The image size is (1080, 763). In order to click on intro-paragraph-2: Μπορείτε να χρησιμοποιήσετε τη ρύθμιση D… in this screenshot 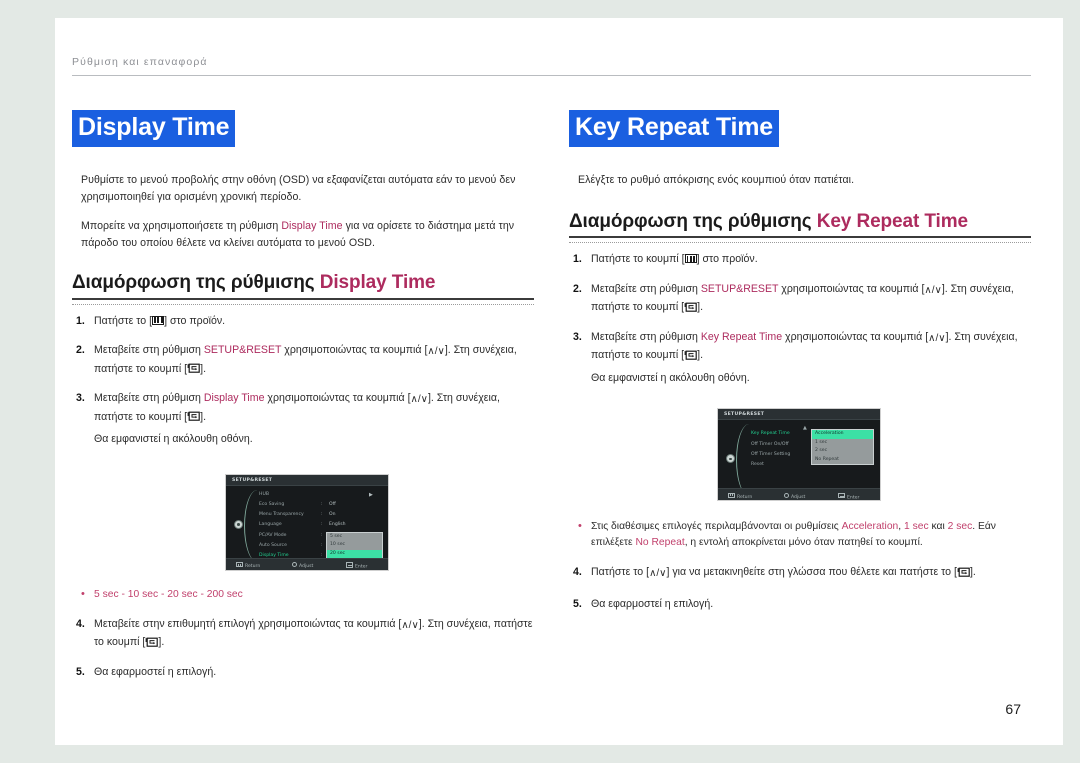, I will do `click(303, 234)`.